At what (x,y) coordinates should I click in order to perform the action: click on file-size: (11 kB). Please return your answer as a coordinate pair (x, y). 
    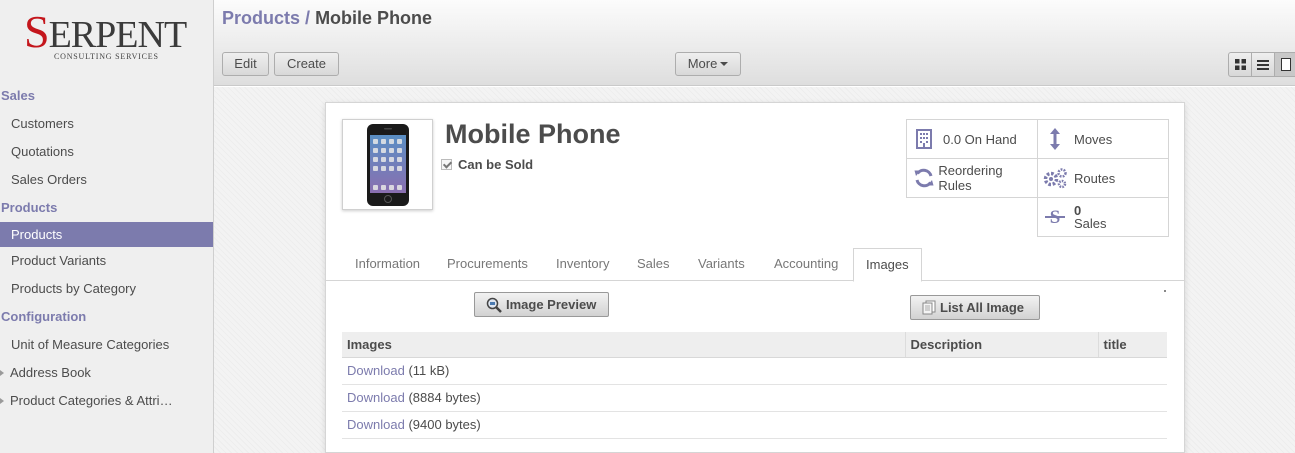
    Looking at the image, I should click on (429, 370).